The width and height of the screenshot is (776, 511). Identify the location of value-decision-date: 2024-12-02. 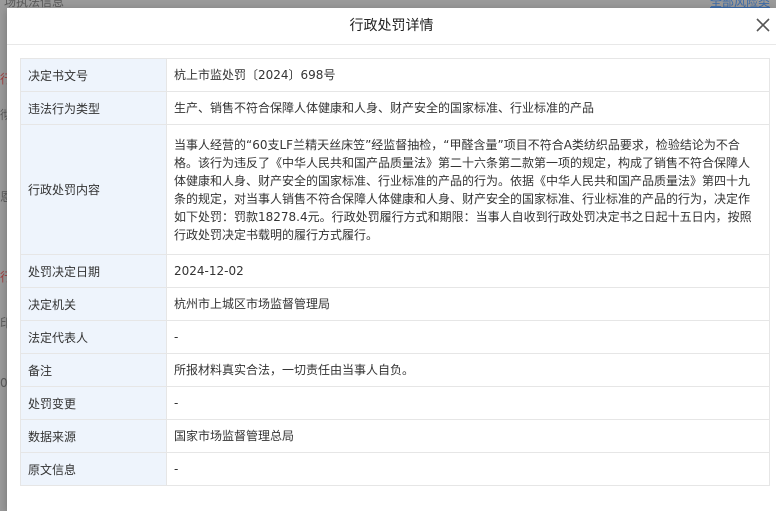
(468, 271).